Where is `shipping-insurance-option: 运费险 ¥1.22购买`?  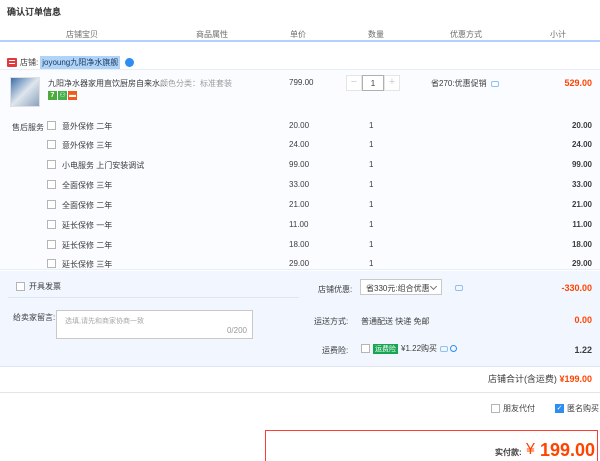
shipping-insurance-option: 运费险 ¥1.22购买 is located at coordinates (409, 348).